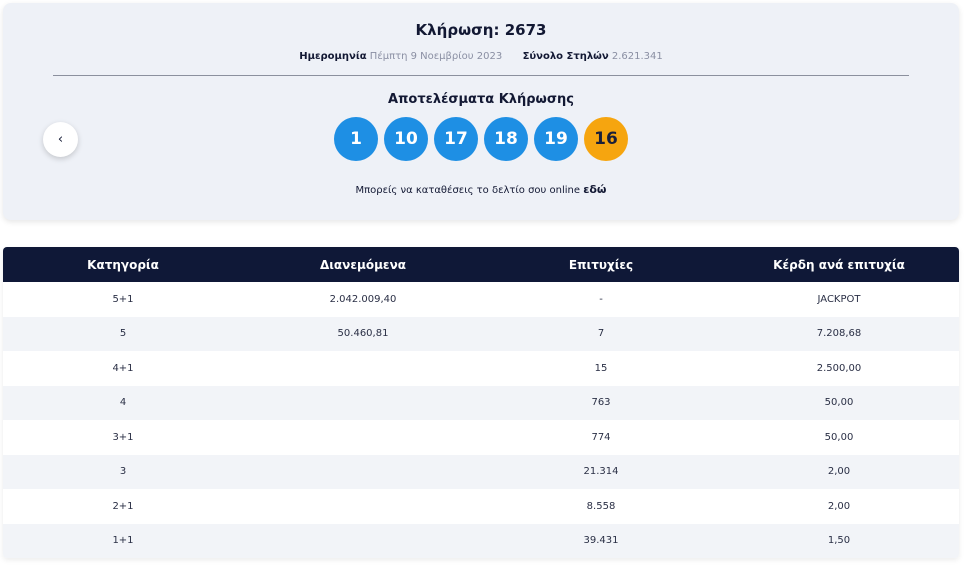 This screenshot has height=567, width=971. Describe the element at coordinates (839, 368) in the screenshot. I see `cell-prize: 2.500,00` at that location.